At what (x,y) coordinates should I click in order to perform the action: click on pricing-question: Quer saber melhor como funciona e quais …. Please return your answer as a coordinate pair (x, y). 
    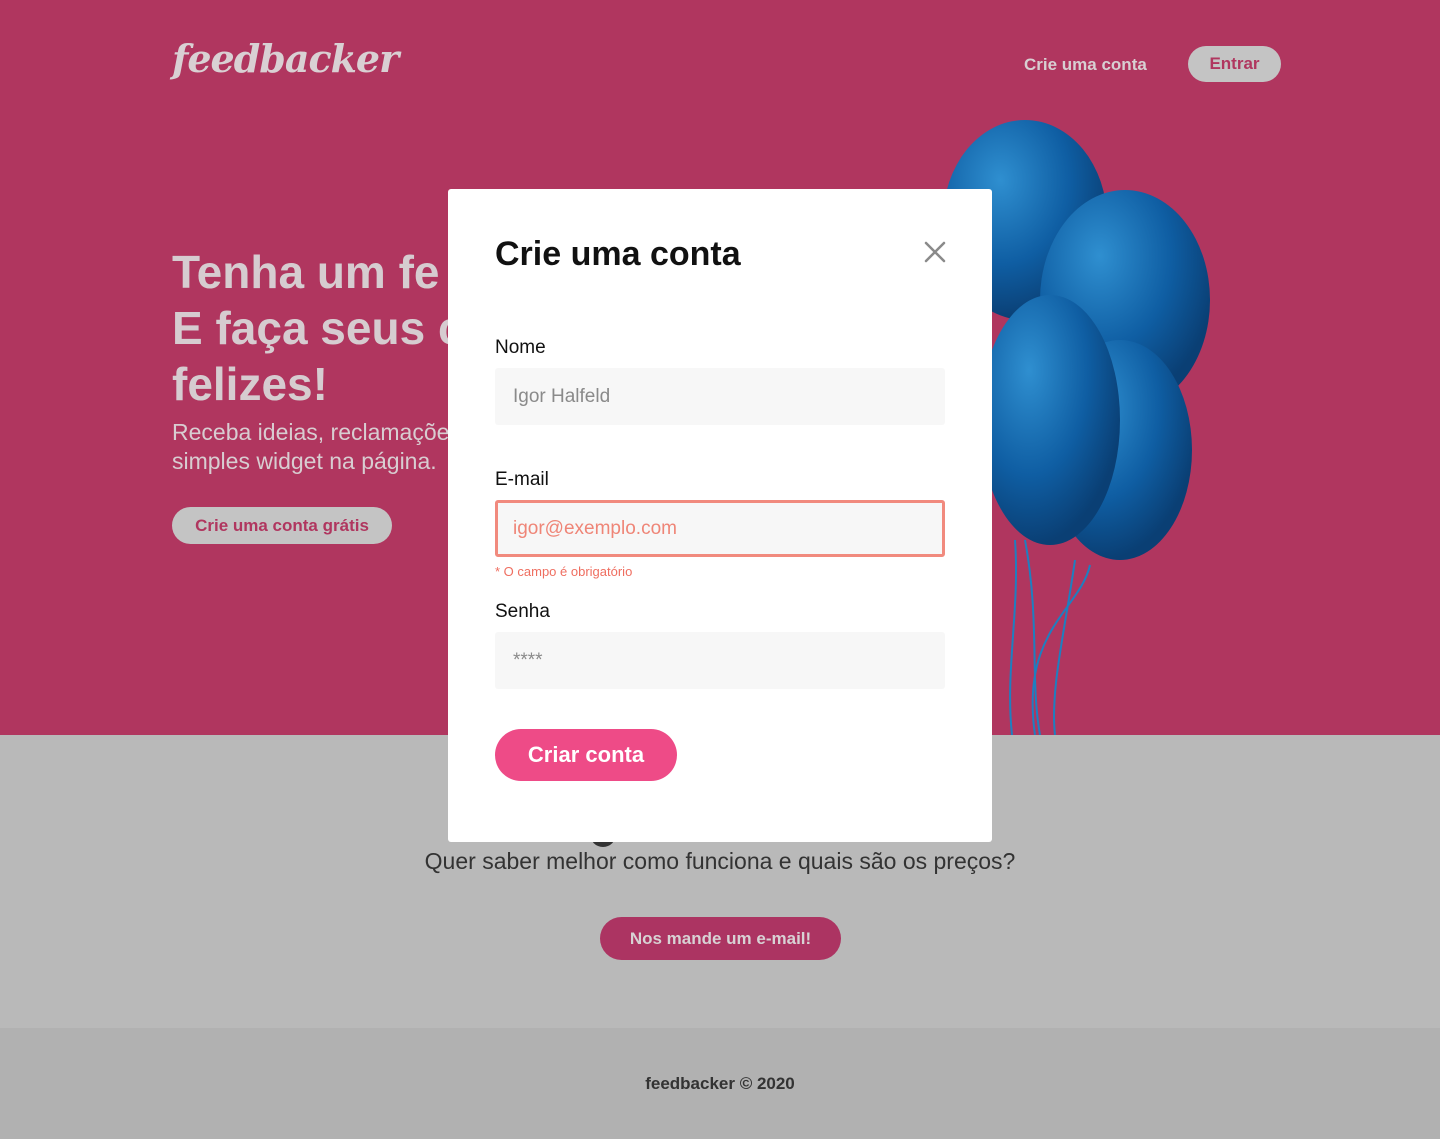
    Looking at the image, I should click on (720, 861).